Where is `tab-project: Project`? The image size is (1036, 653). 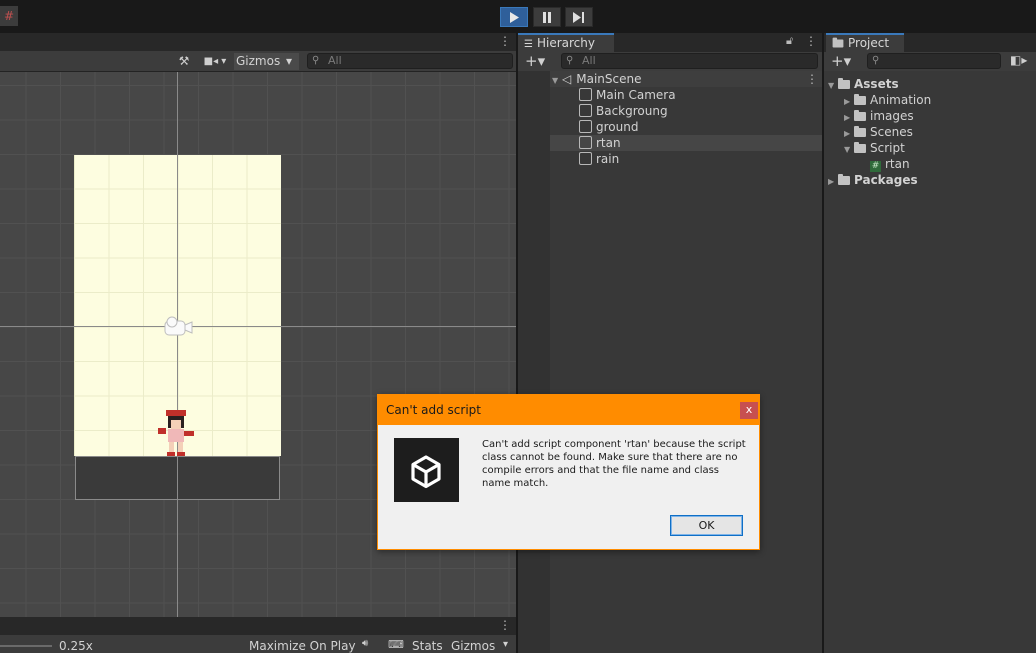
tab-project: Project is located at coordinates (865, 43).